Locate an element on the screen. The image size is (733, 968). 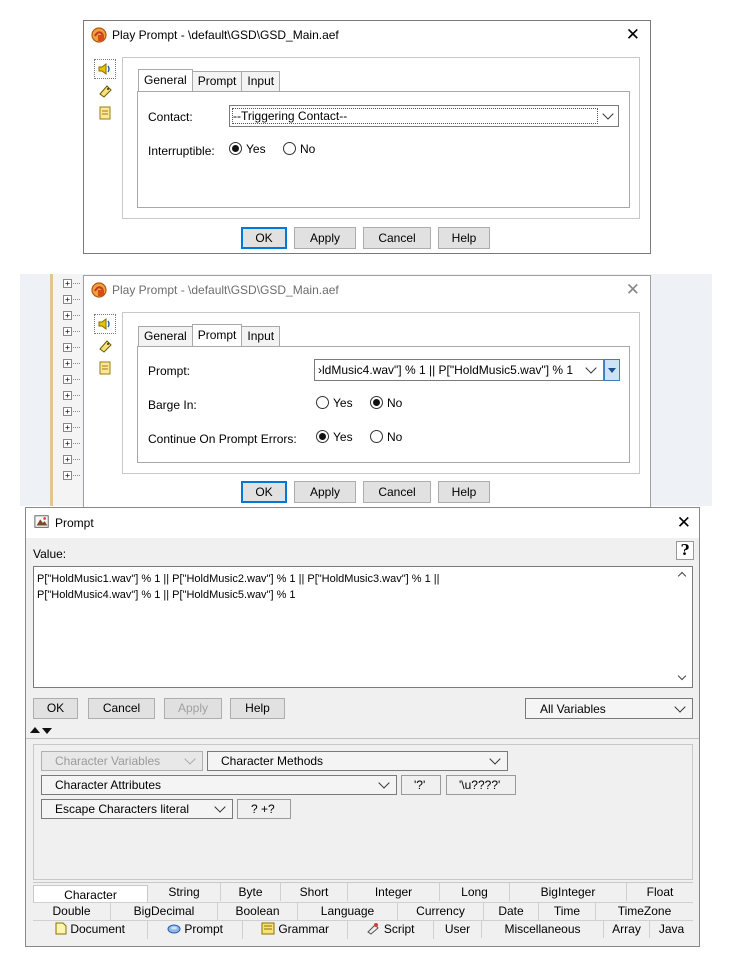
type-tab-long: Long is located at coordinates (475, 892).